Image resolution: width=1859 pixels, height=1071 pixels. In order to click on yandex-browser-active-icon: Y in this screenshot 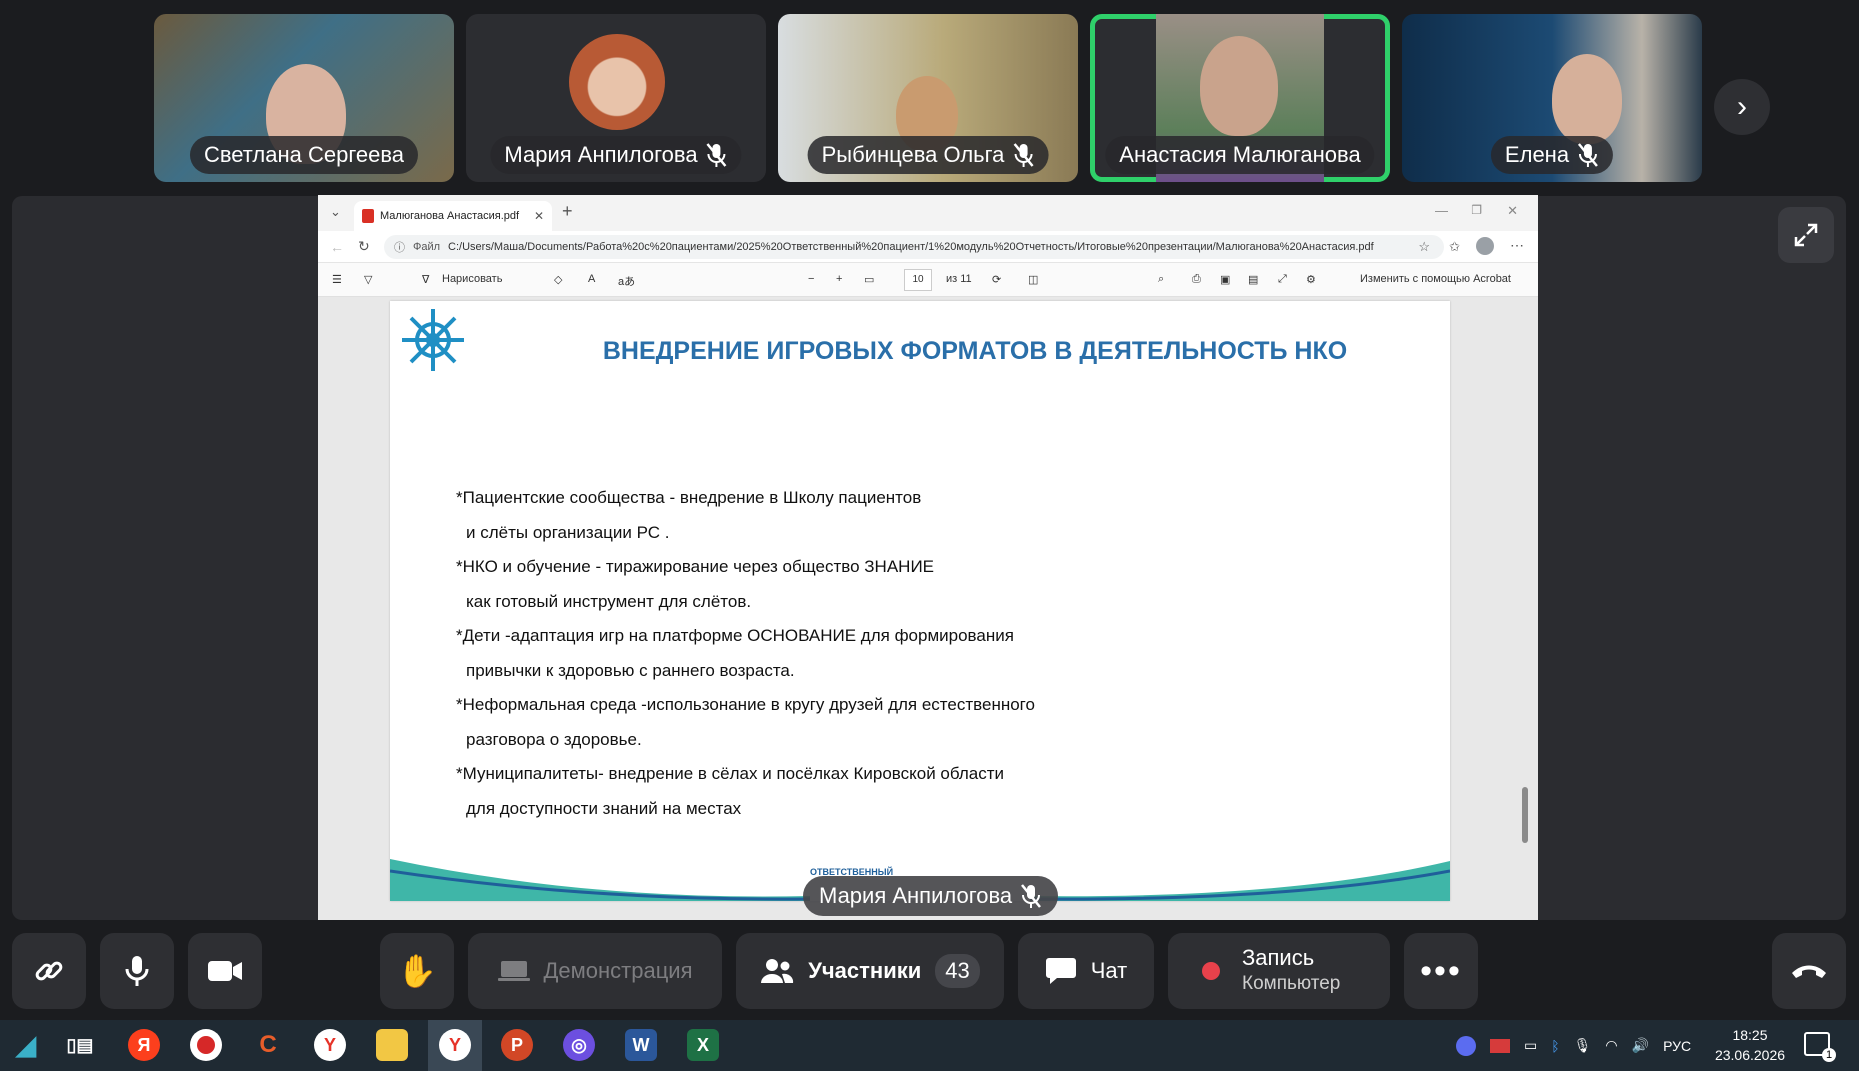, I will do `click(455, 1045)`.